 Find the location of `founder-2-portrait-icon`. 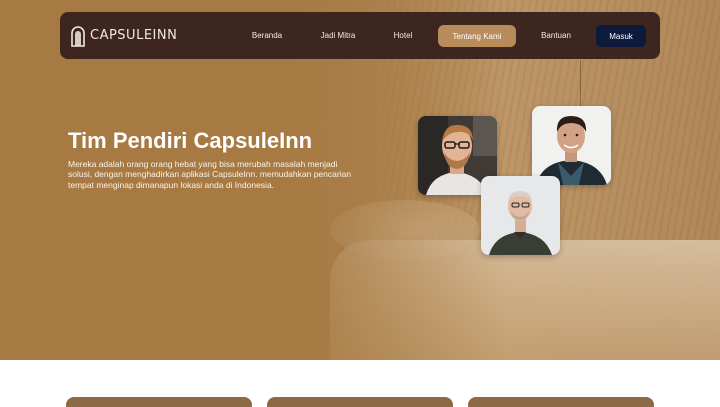

founder-2-portrait-icon is located at coordinates (571, 145).